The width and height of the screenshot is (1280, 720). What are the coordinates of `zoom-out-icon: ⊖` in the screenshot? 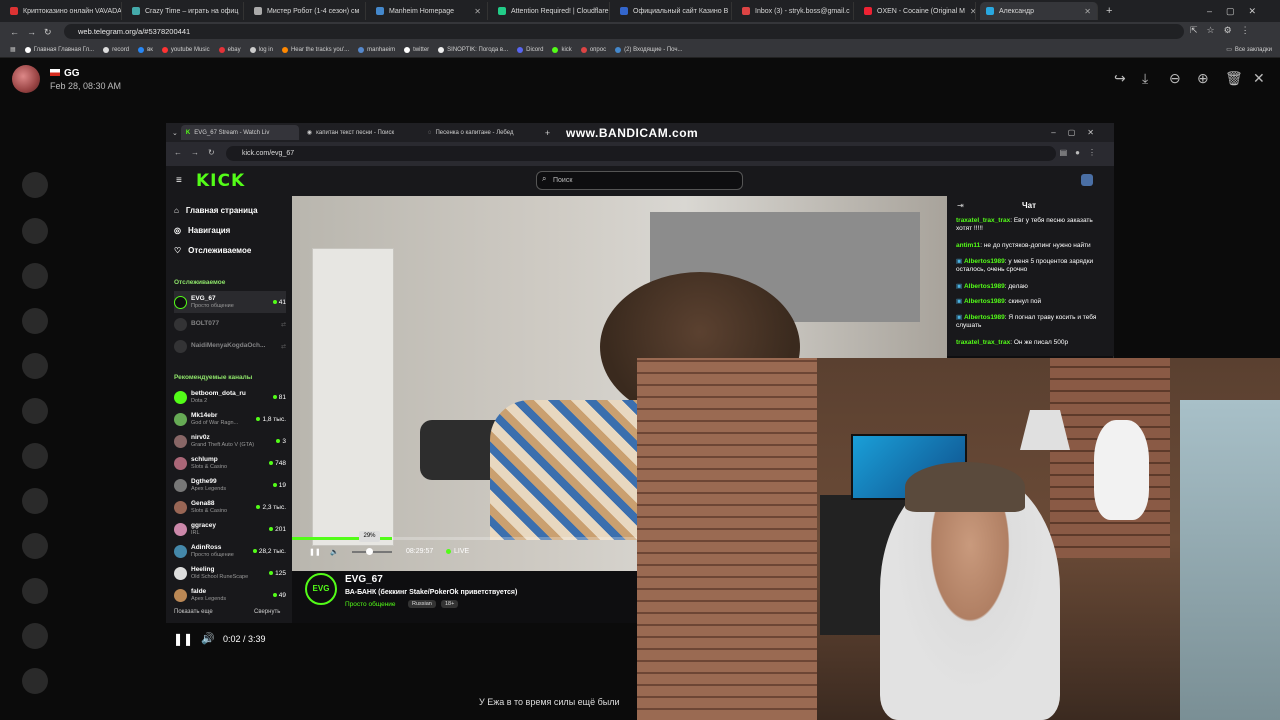 It's located at (1175, 78).